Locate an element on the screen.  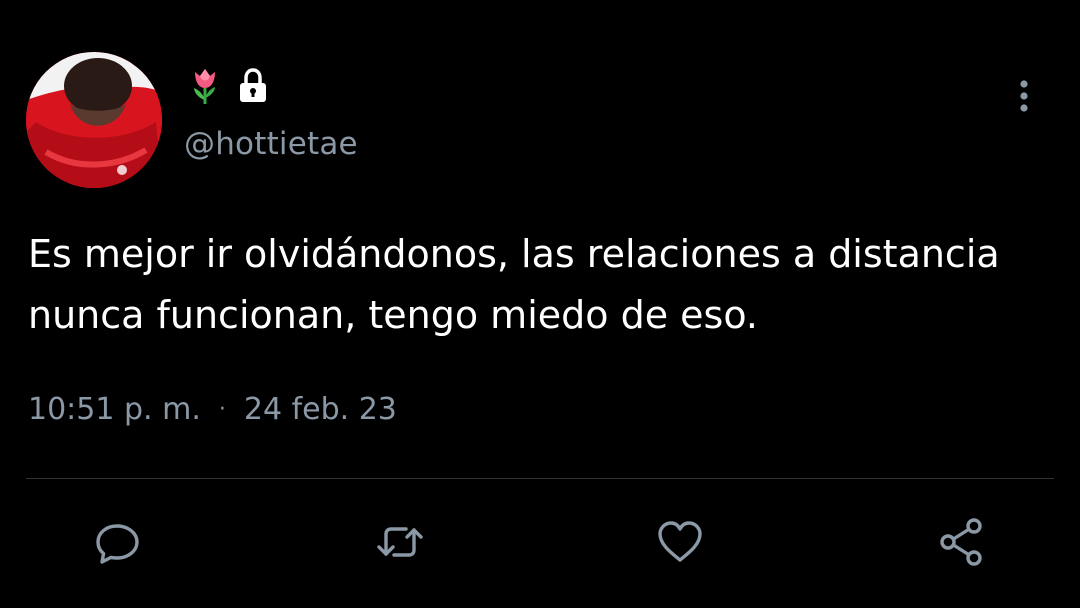
retweet-button is located at coordinates (400, 542).